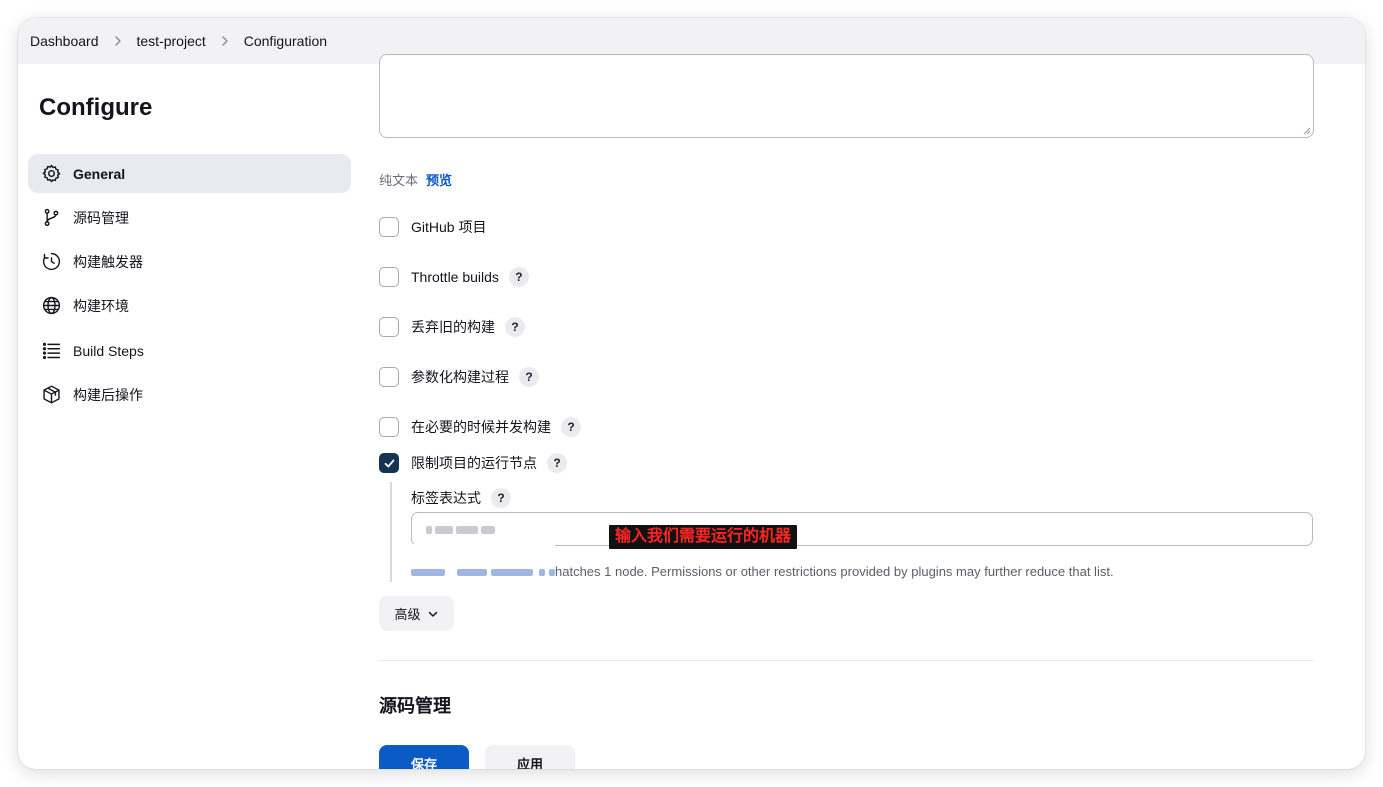  I want to click on sidebar-item-general: General, so click(189, 173).